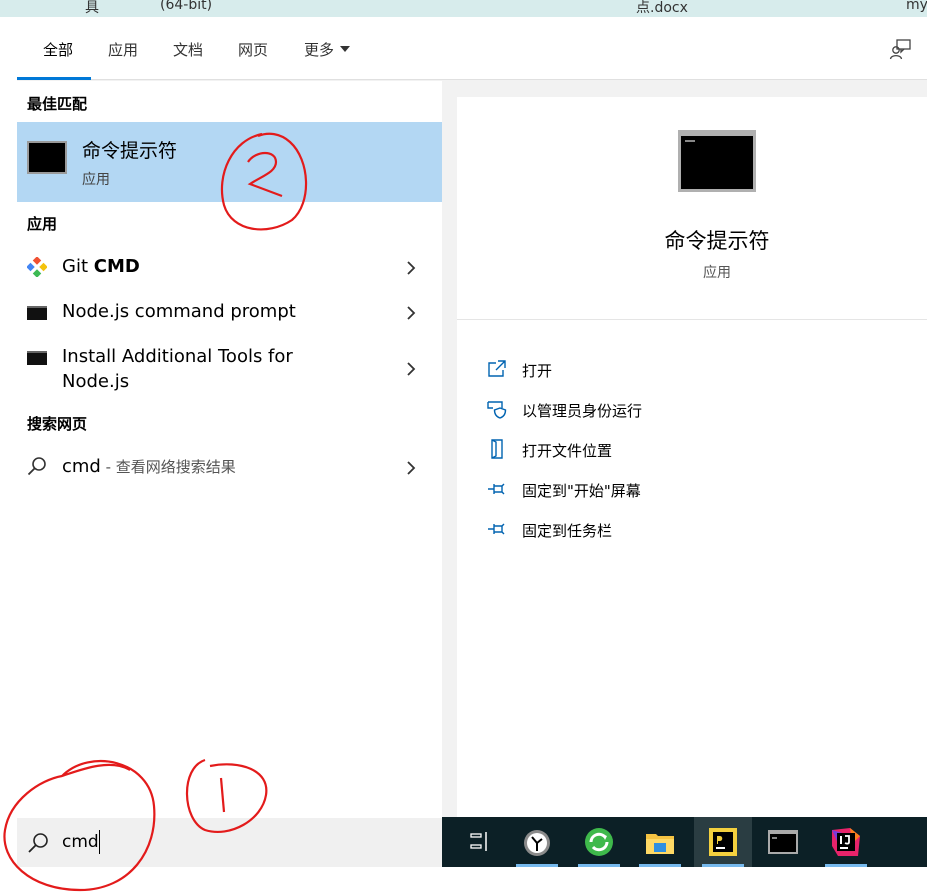  What do you see at coordinates (497, 449) in the screenshot?
I see `file-location-icon` at bounding box center [497, 449].